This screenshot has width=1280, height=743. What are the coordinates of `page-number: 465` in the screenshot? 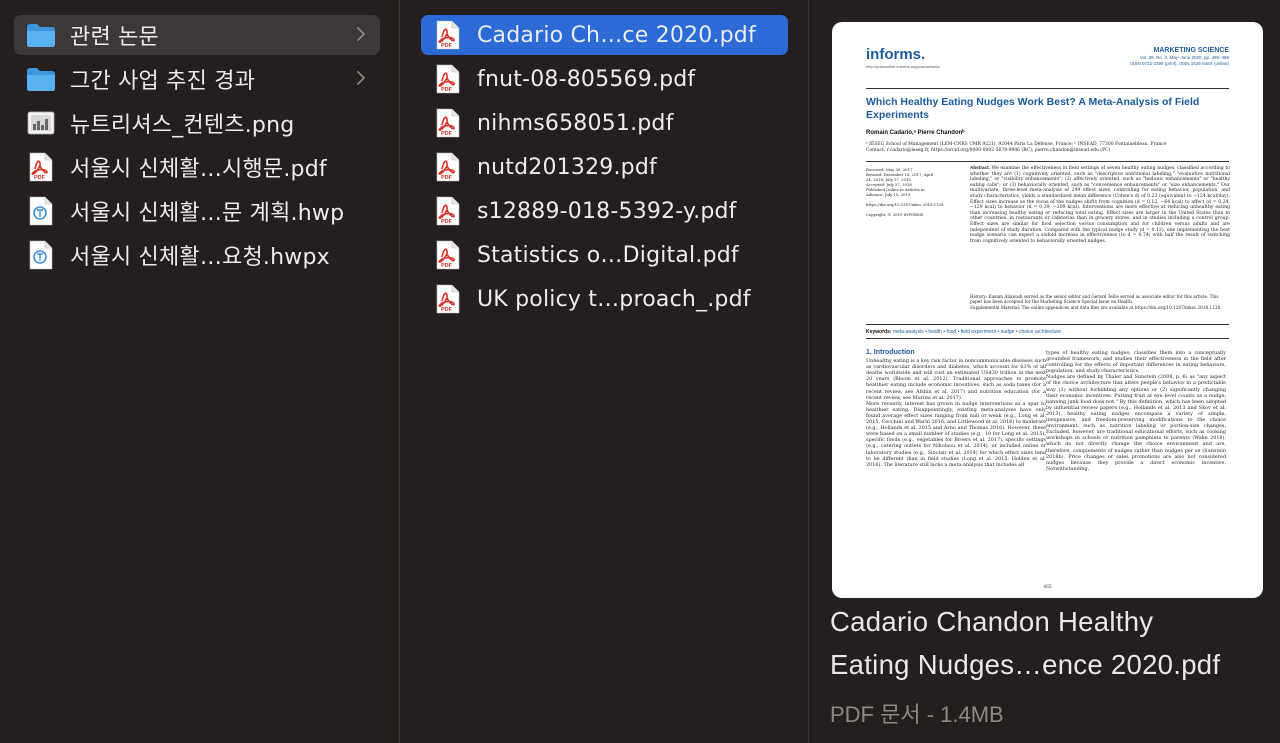 It's located at (1047, 587).